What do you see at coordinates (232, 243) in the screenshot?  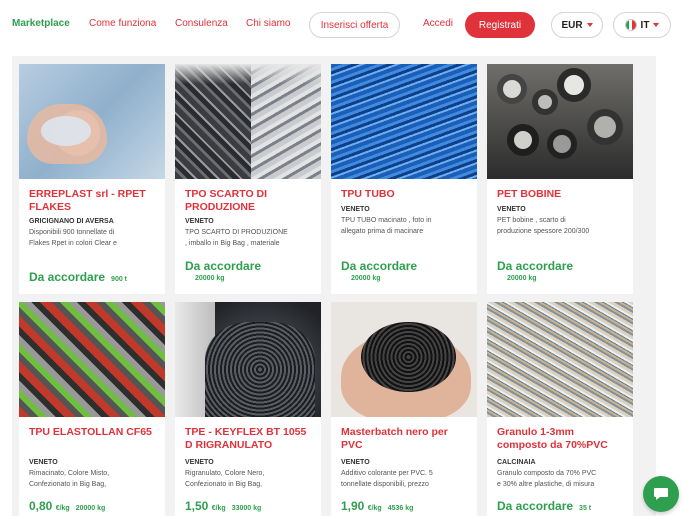 I see `desc-line: , imballo in Big Bag , materiale` at bounding box center [232, 243].